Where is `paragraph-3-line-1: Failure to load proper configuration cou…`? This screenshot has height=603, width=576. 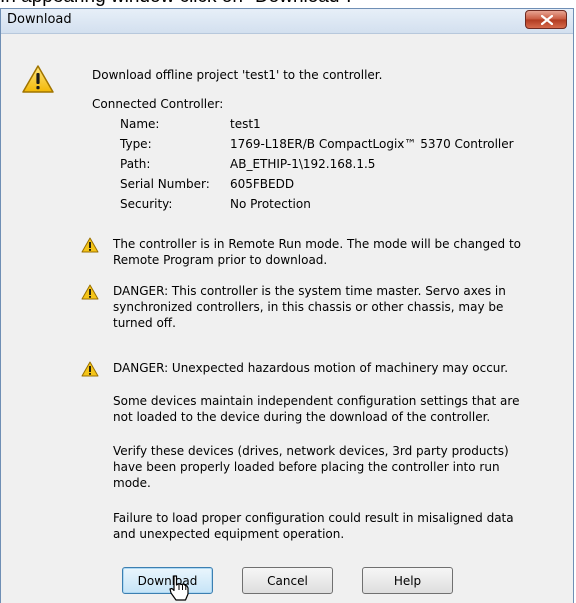
paragraph-3-line-1: Failure to load proper configuration cou… is located at coordinates (313, 518).